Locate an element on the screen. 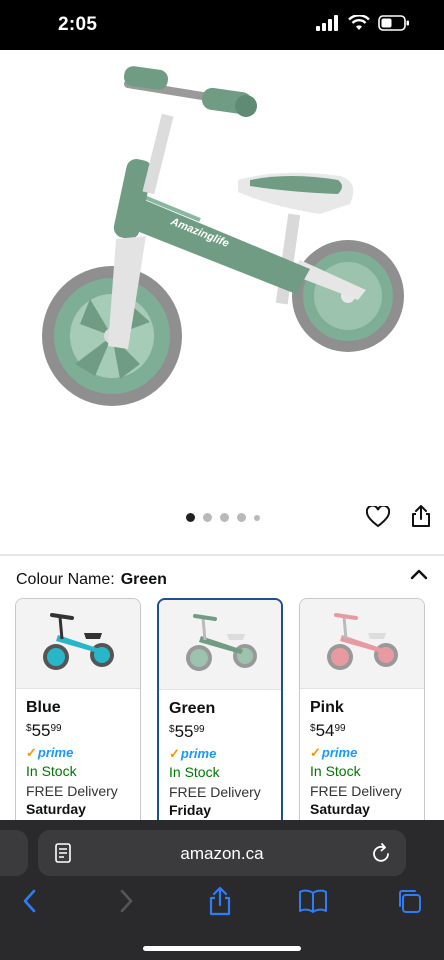  status-bar: 2:05 is located at coordinates (222, 25).